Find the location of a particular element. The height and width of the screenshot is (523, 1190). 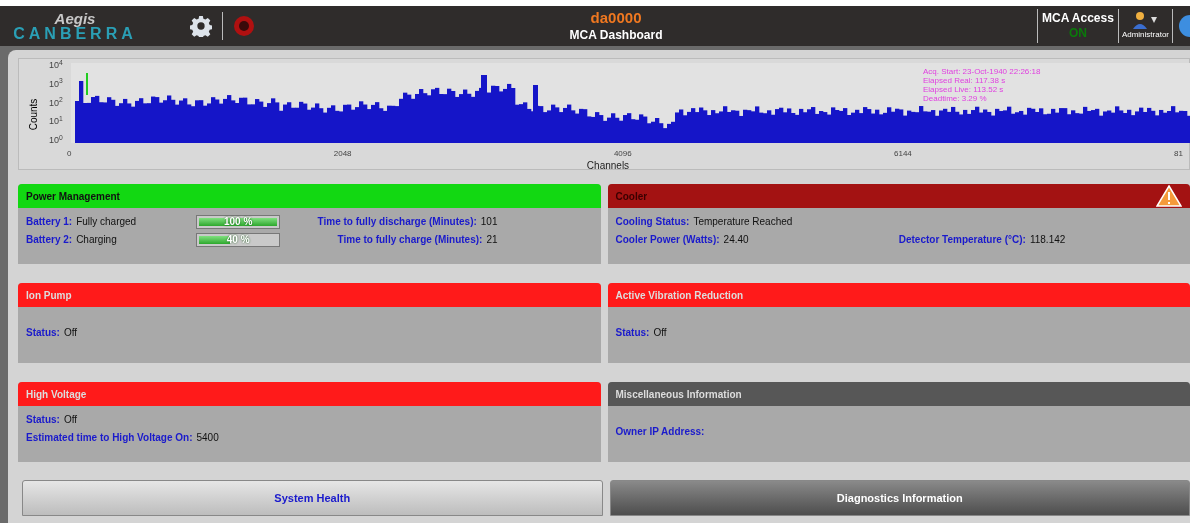

panel-title: Cooler is located at coordinates (631, 196).